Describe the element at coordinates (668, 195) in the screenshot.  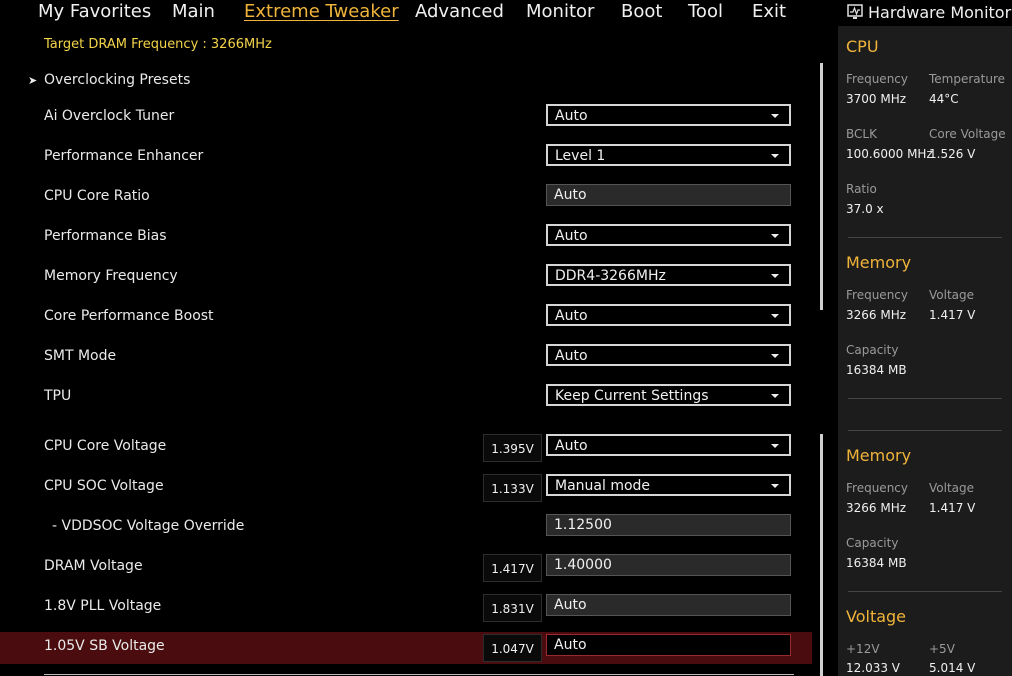
I see `cpu-core-ratio-input: Auto` at that location.